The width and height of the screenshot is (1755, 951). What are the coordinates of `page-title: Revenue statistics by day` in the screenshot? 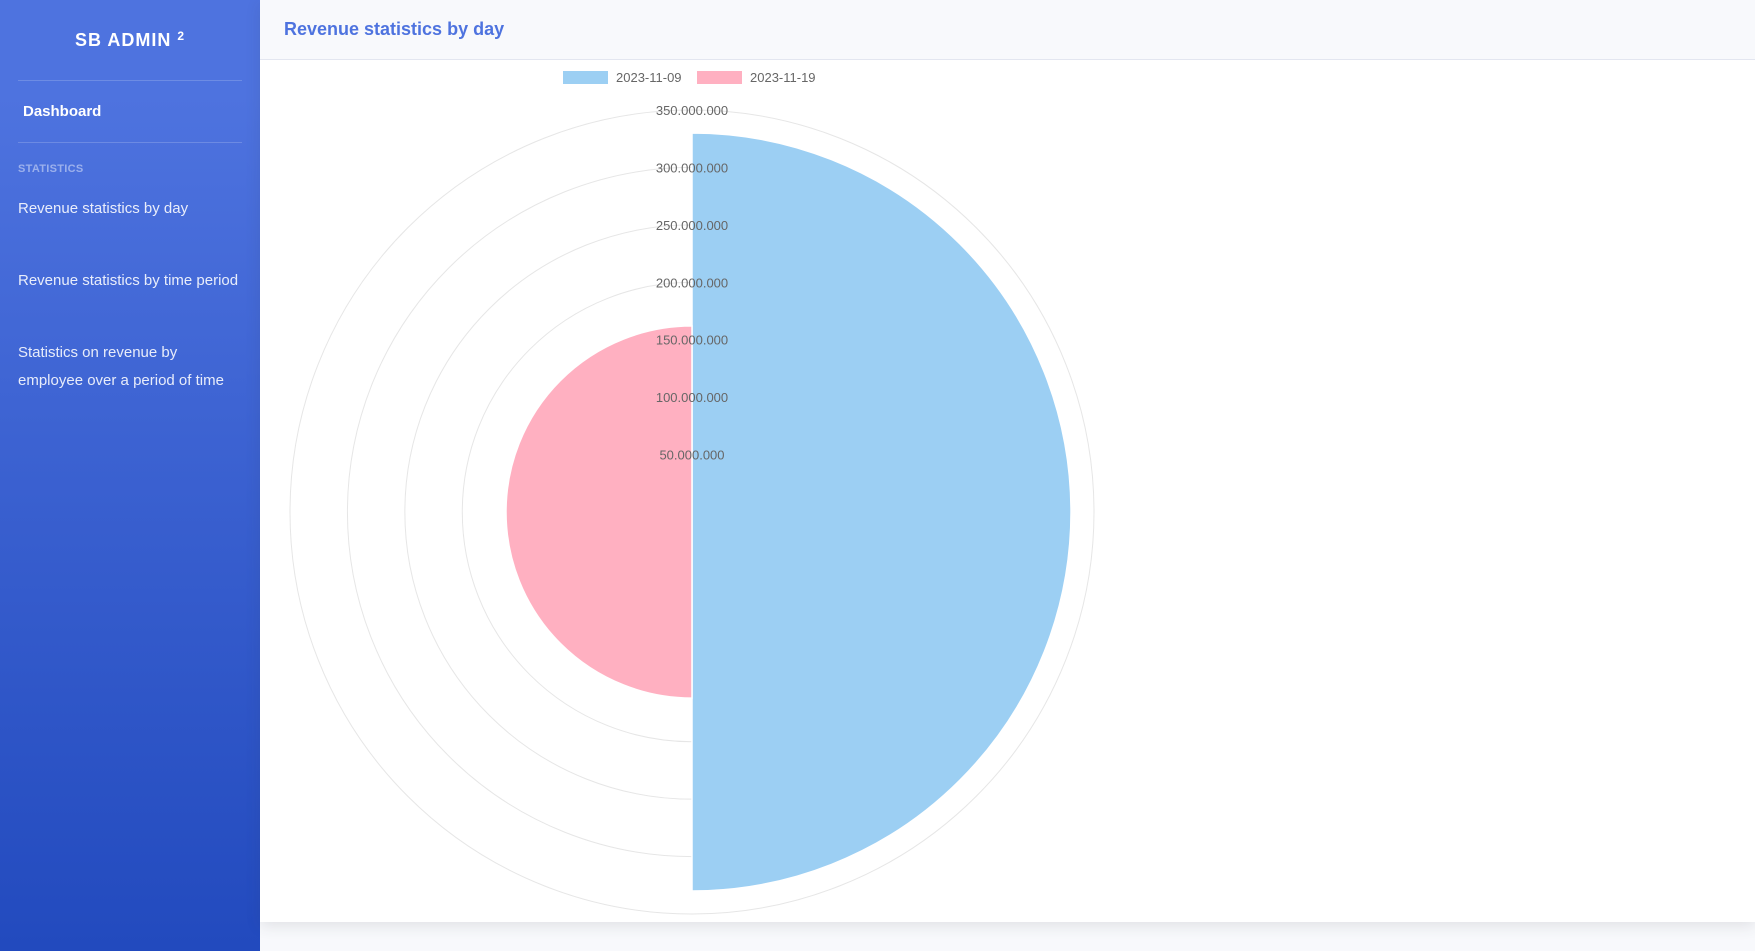 It's located at (394, 29).